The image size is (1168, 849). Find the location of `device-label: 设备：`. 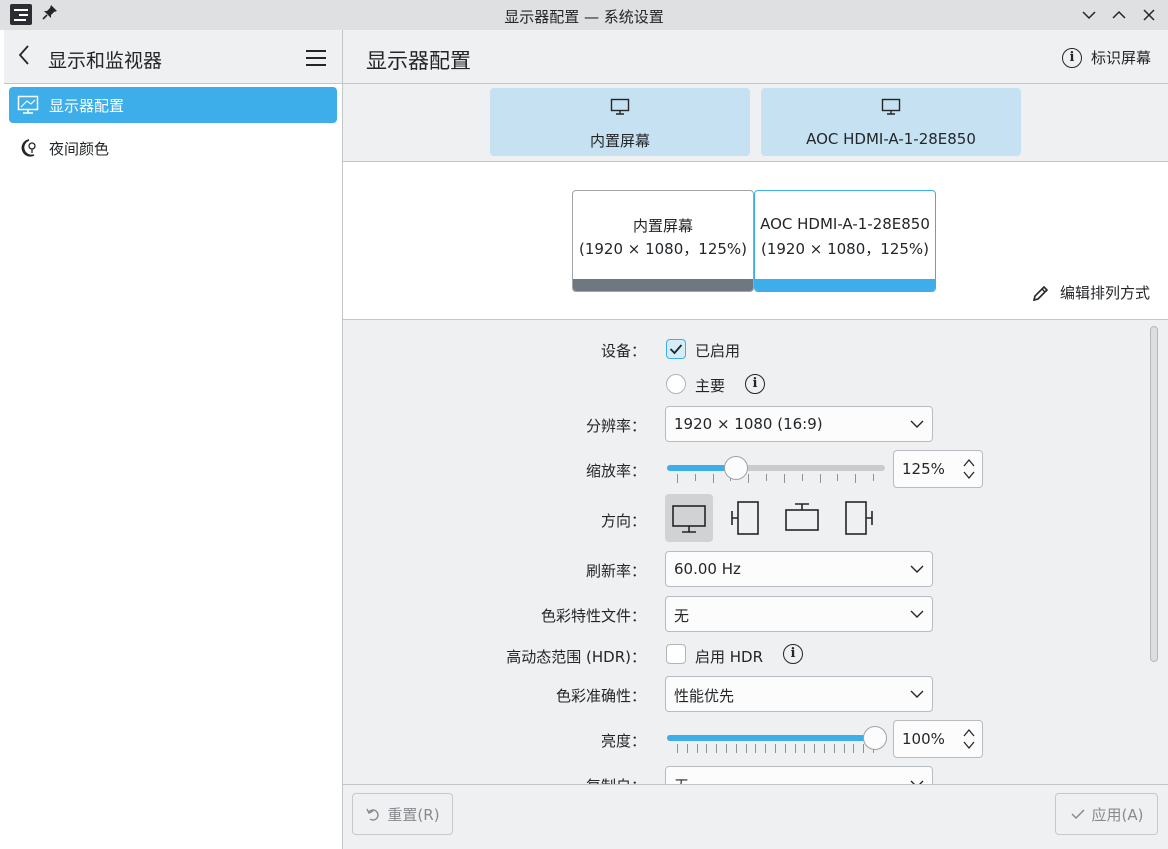

device-label: 设备： is located at coordinates (623, 351).